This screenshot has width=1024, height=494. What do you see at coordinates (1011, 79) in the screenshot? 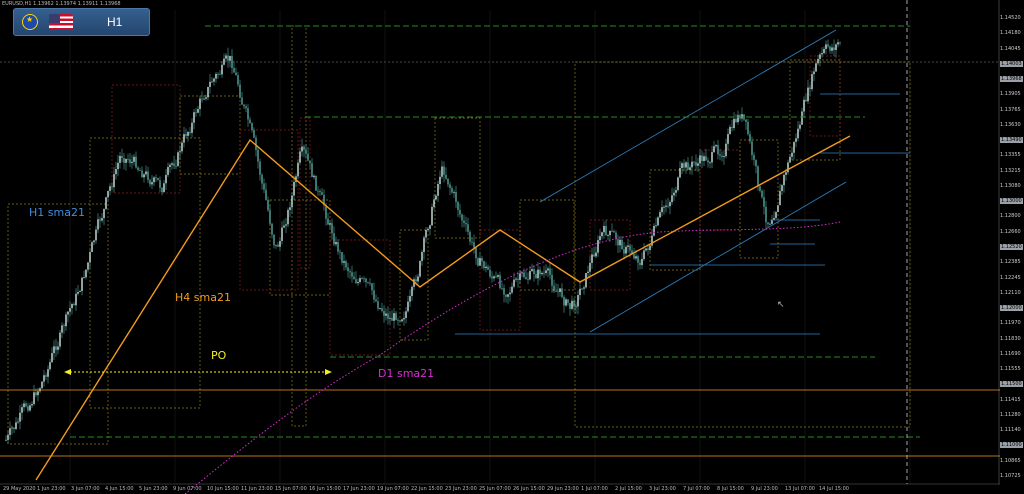
I see `price-axis-label: 1.13968` at bounding box center [1011, 79].